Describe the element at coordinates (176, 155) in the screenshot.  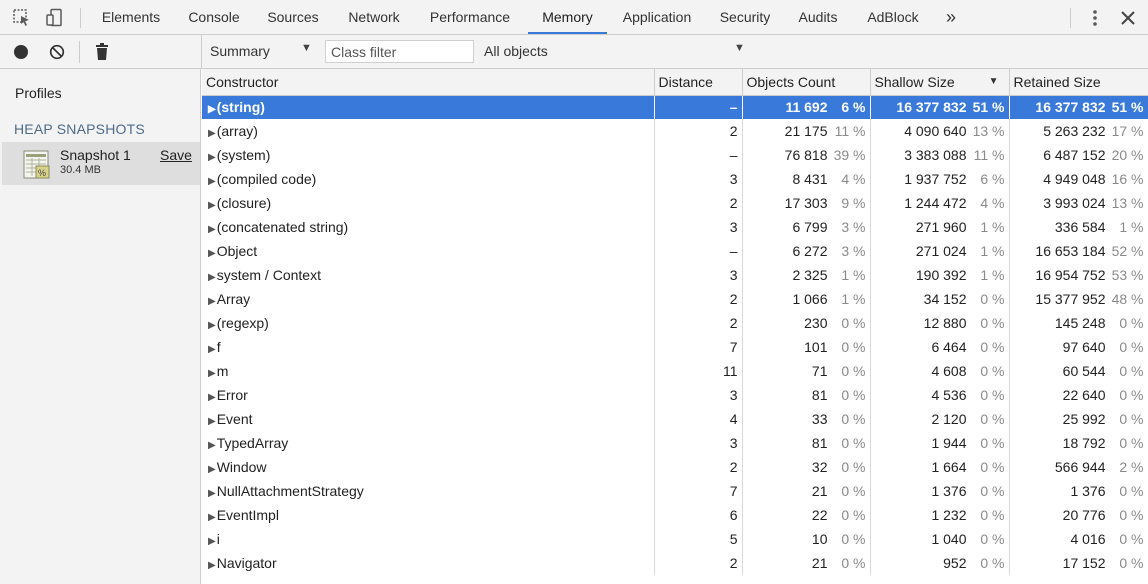
I see `save-snapshot-link: Save` at that location.